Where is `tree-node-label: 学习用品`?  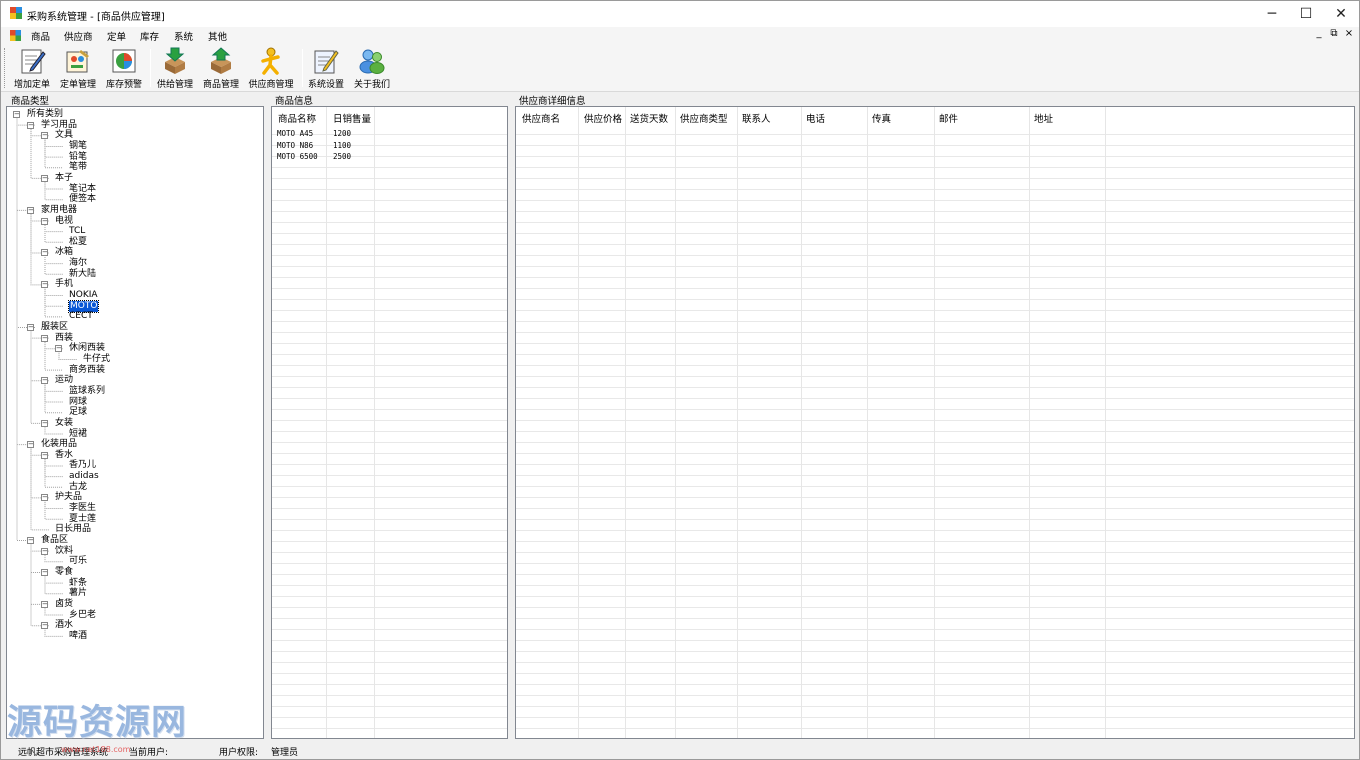 tree-node-label: 学习用品 is located at coordinates (59, 124).